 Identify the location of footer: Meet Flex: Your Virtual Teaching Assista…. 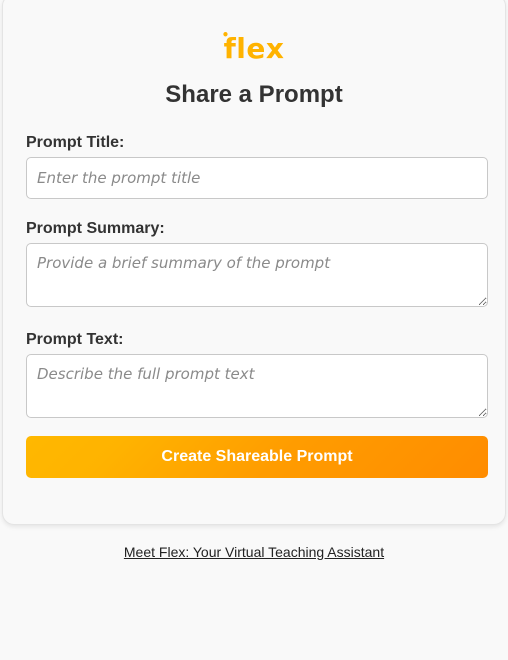
(254, 552).